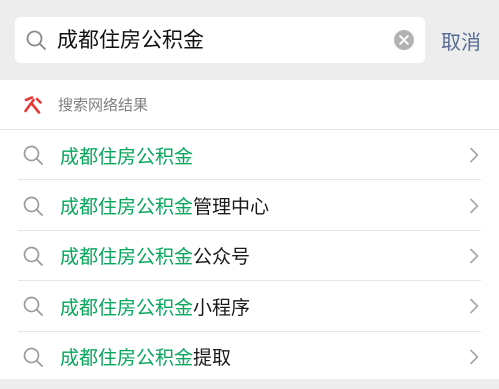 The width and height of the screenshot is (499, 389). I want to click on list-item: 成都住房公积金公众号, so click(249, 256).